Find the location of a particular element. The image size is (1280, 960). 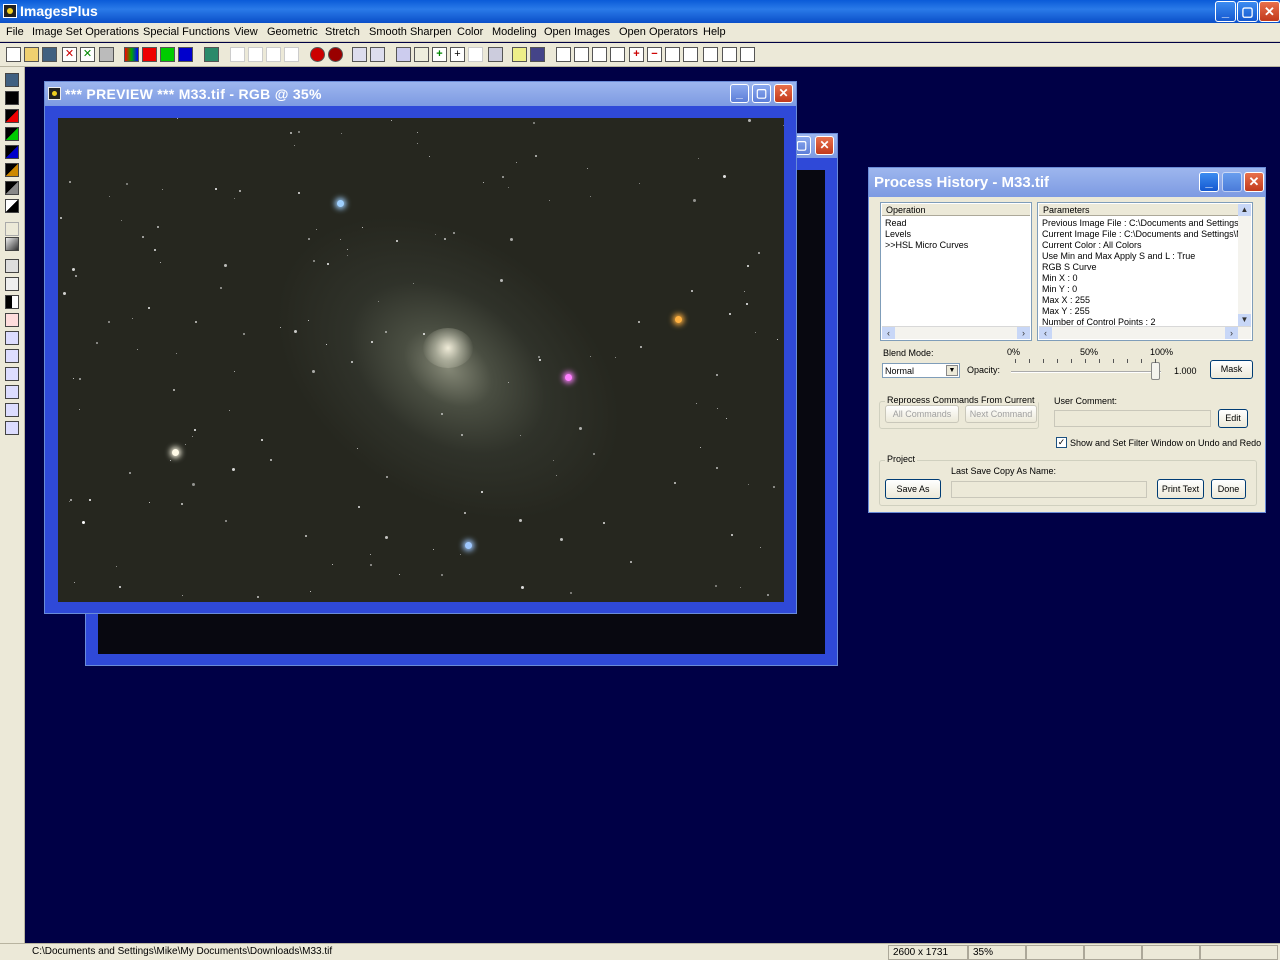

frame-5-icon is located at coordinates (747, 54).